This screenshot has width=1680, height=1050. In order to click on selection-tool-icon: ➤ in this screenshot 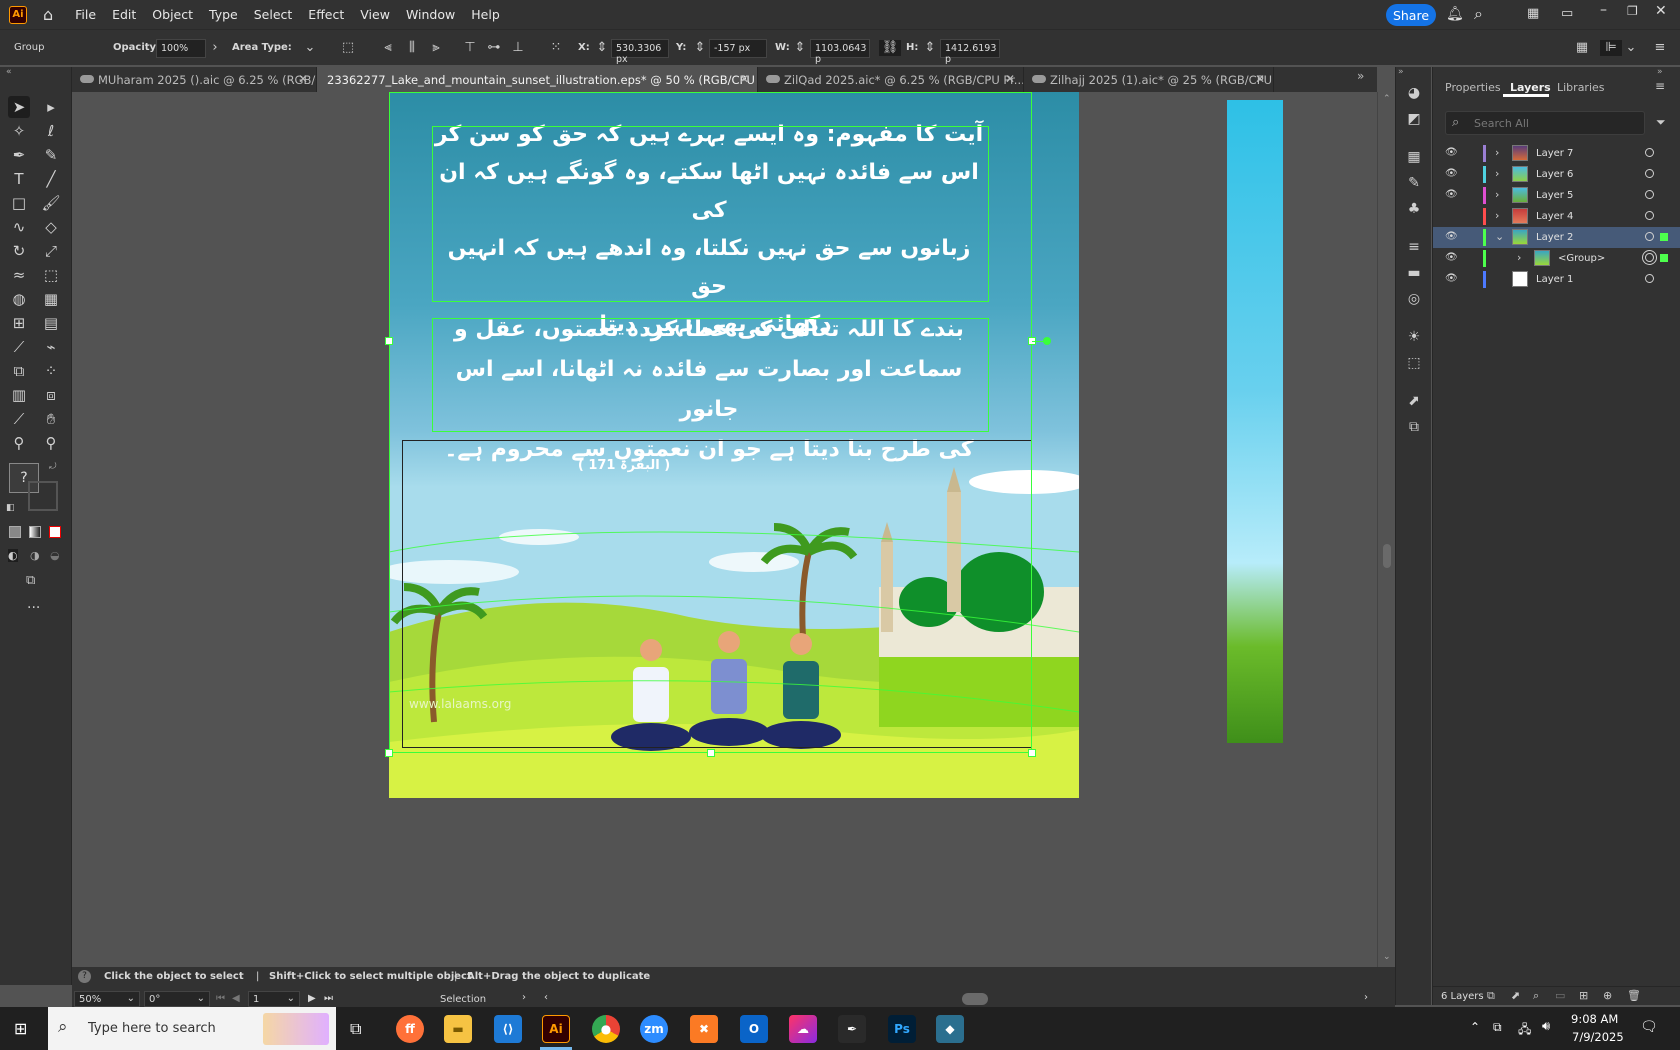, I will do `click(19, 107)`.